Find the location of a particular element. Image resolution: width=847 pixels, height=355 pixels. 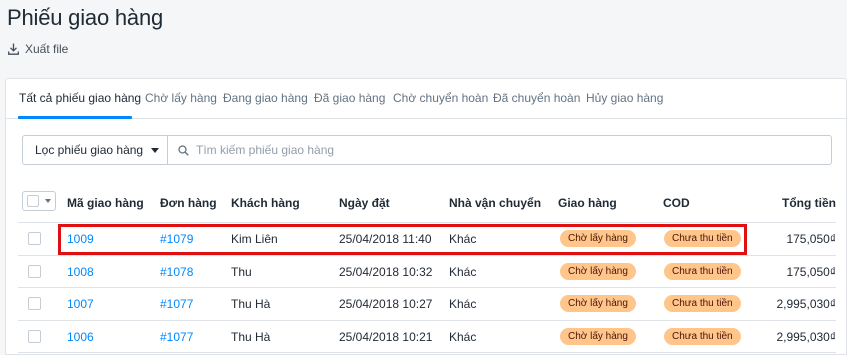

tab-cancelled: Hủy giao hàng is located at coordinates (624, 98).